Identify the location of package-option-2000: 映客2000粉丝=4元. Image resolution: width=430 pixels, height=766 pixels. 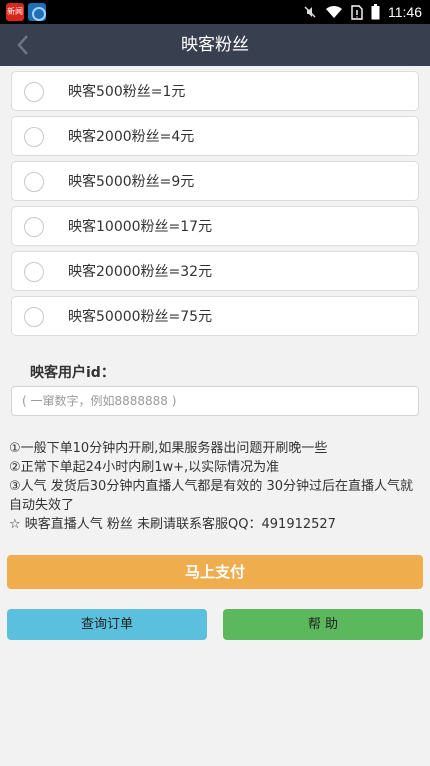
(215, 136).